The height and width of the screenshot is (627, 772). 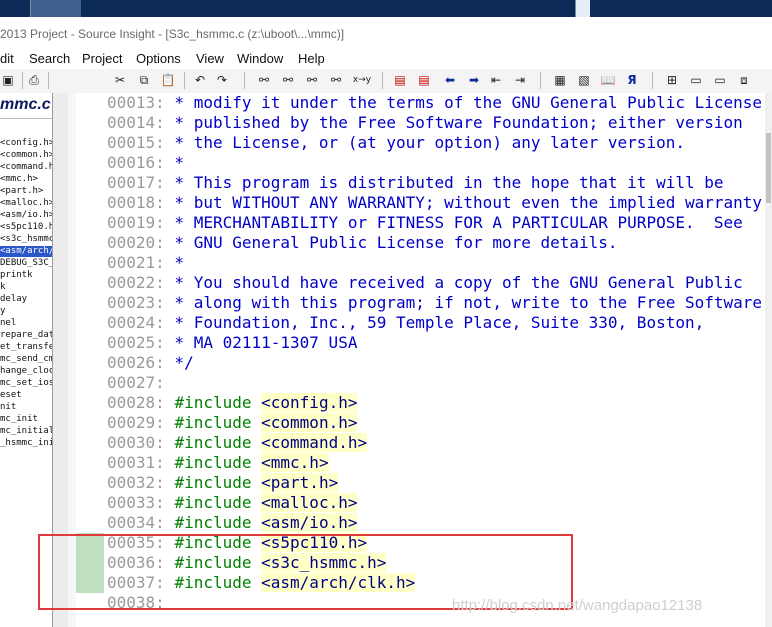 I want to click on code-line: 00021: *, so click(x=145, y=263).